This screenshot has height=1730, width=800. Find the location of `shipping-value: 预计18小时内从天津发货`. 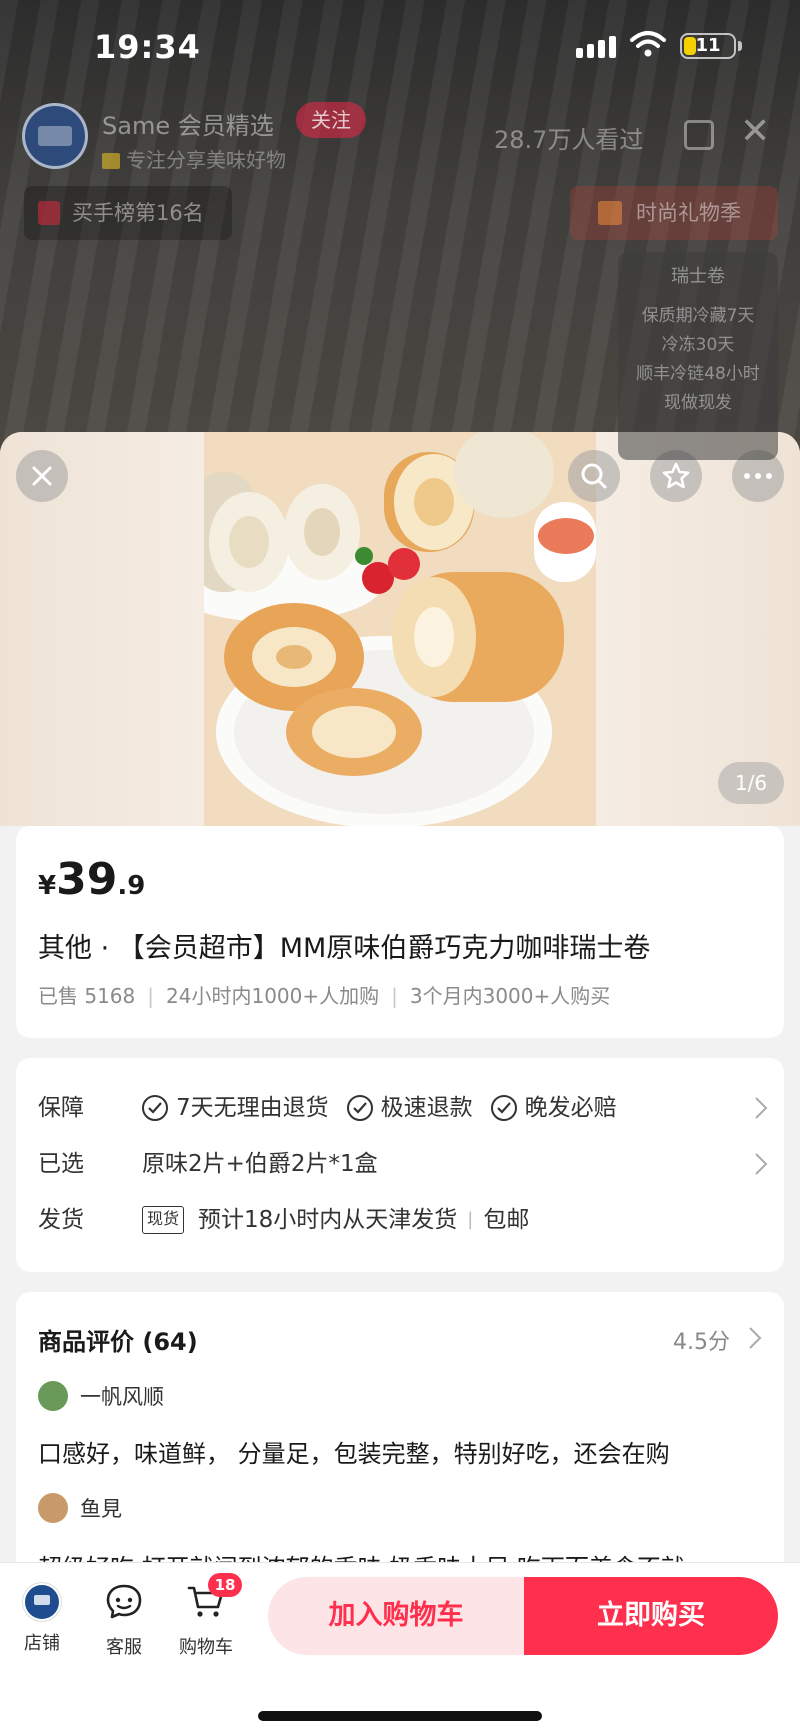

shipping-value: 预计18小时内从天津发货 is located at coordinates (328, 1220).